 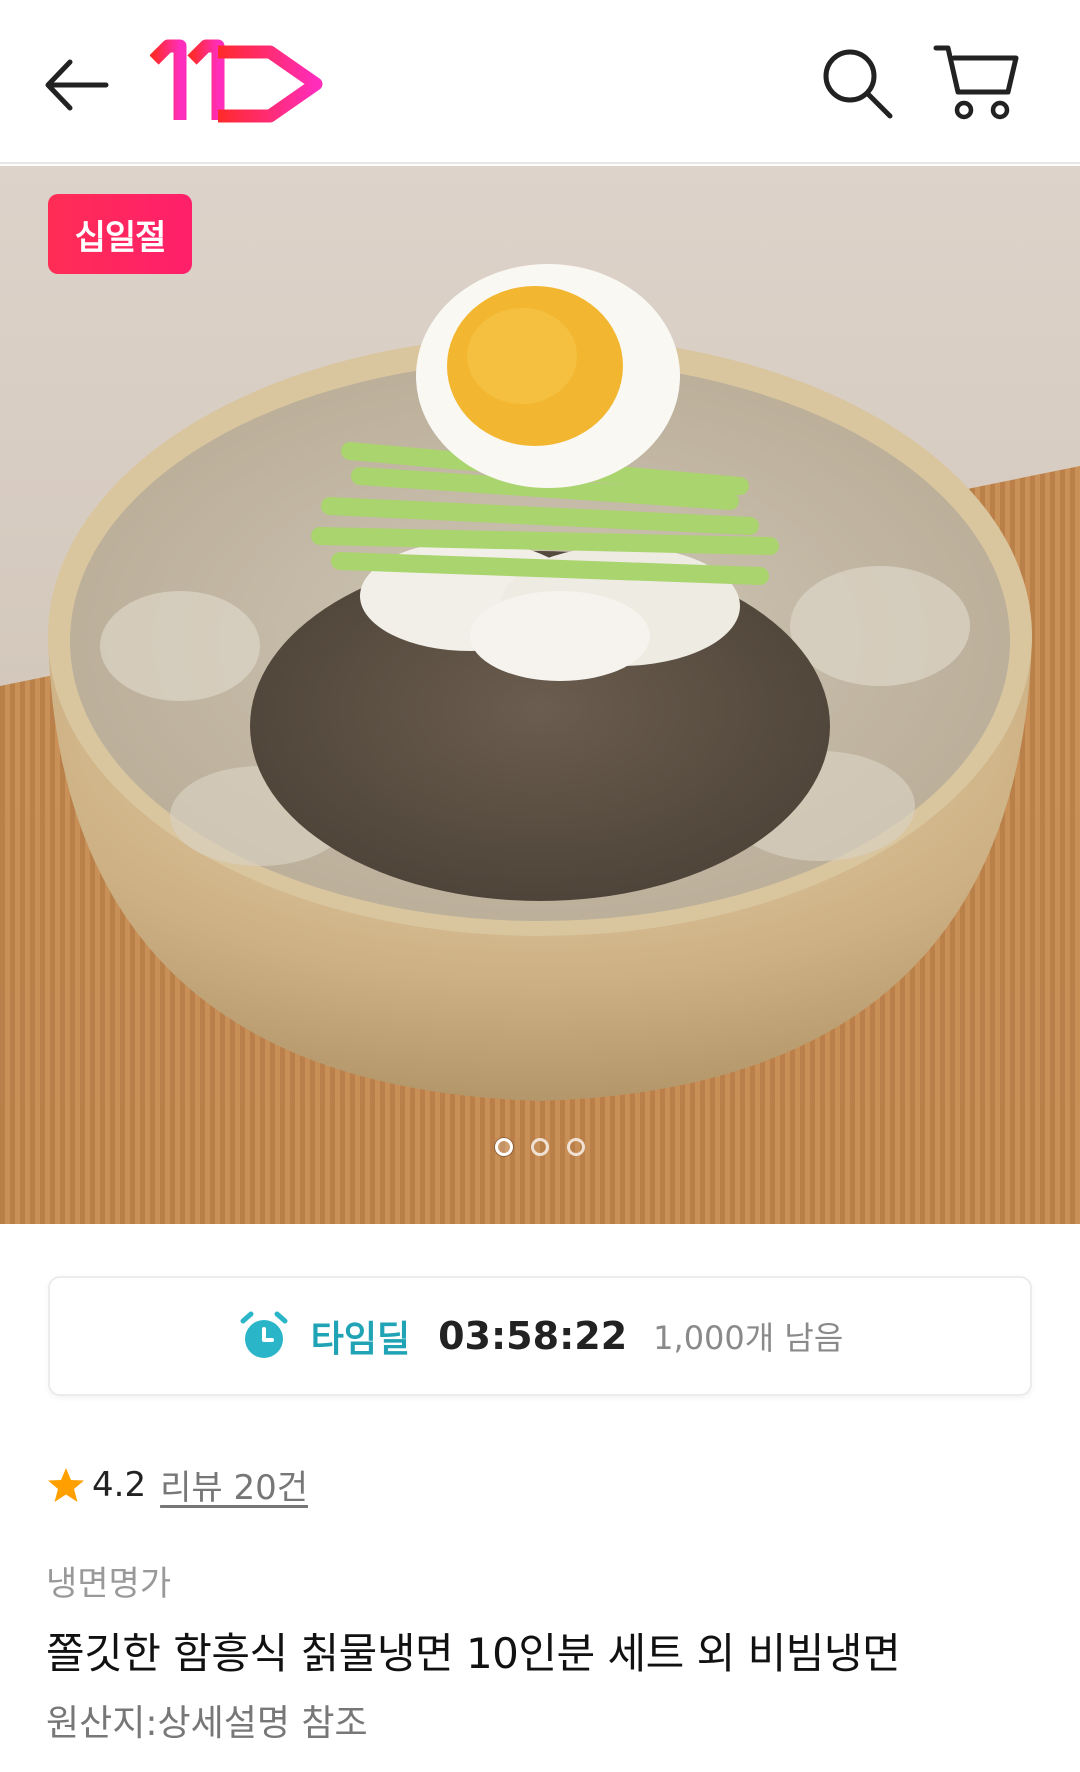 I want to click on product-title: 쫄깃한 함흥식 칡물냉면 10인분 세트 외 비빔냉면, so click(x=473, y=1653).